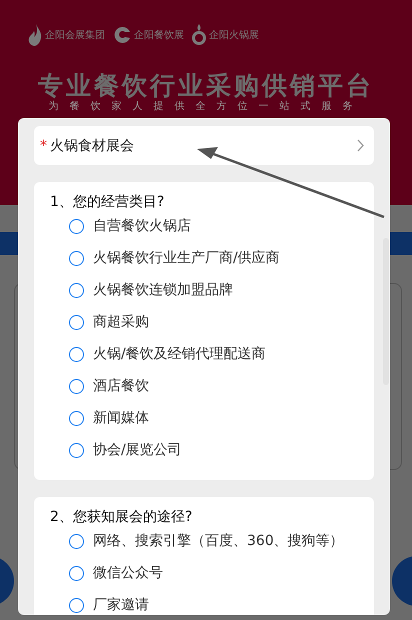 This screenshot has height=620, width=412. What do you see at coordinates (199, 35) in the screenshot?
I see `ring-logo-icon` at bounding box center [199, 35].